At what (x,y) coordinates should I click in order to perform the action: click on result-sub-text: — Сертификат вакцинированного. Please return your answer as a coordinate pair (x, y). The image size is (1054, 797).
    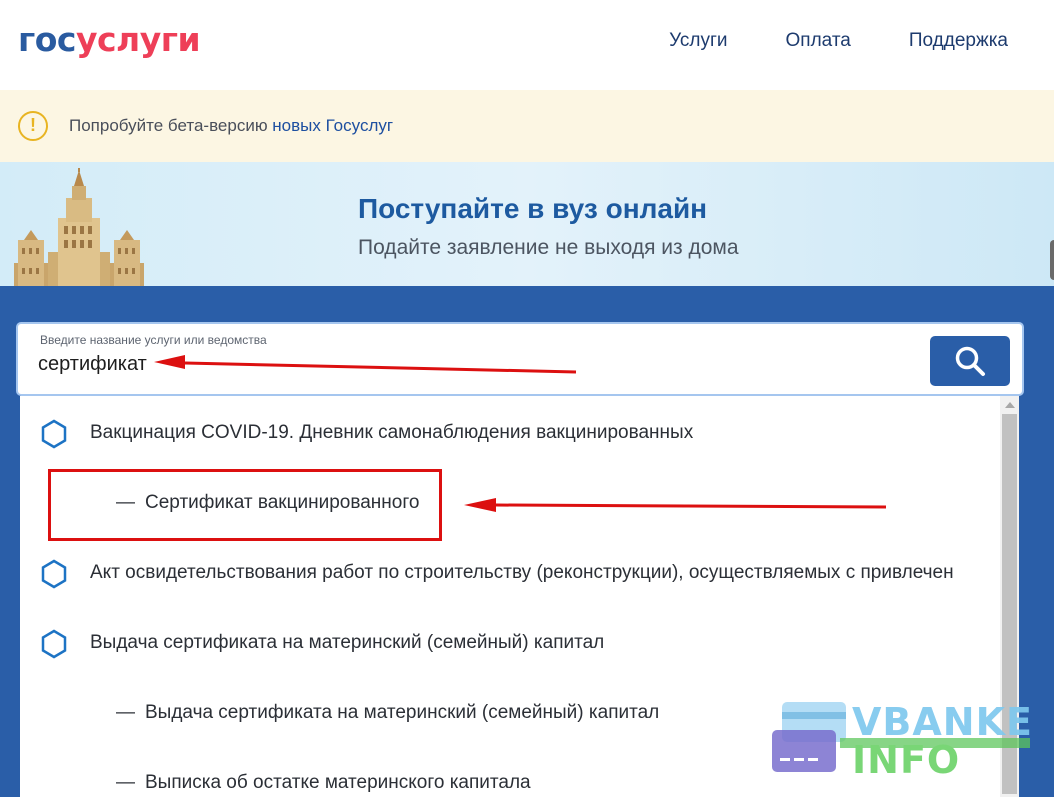
    Looking at the image, I should click on (268, 502).